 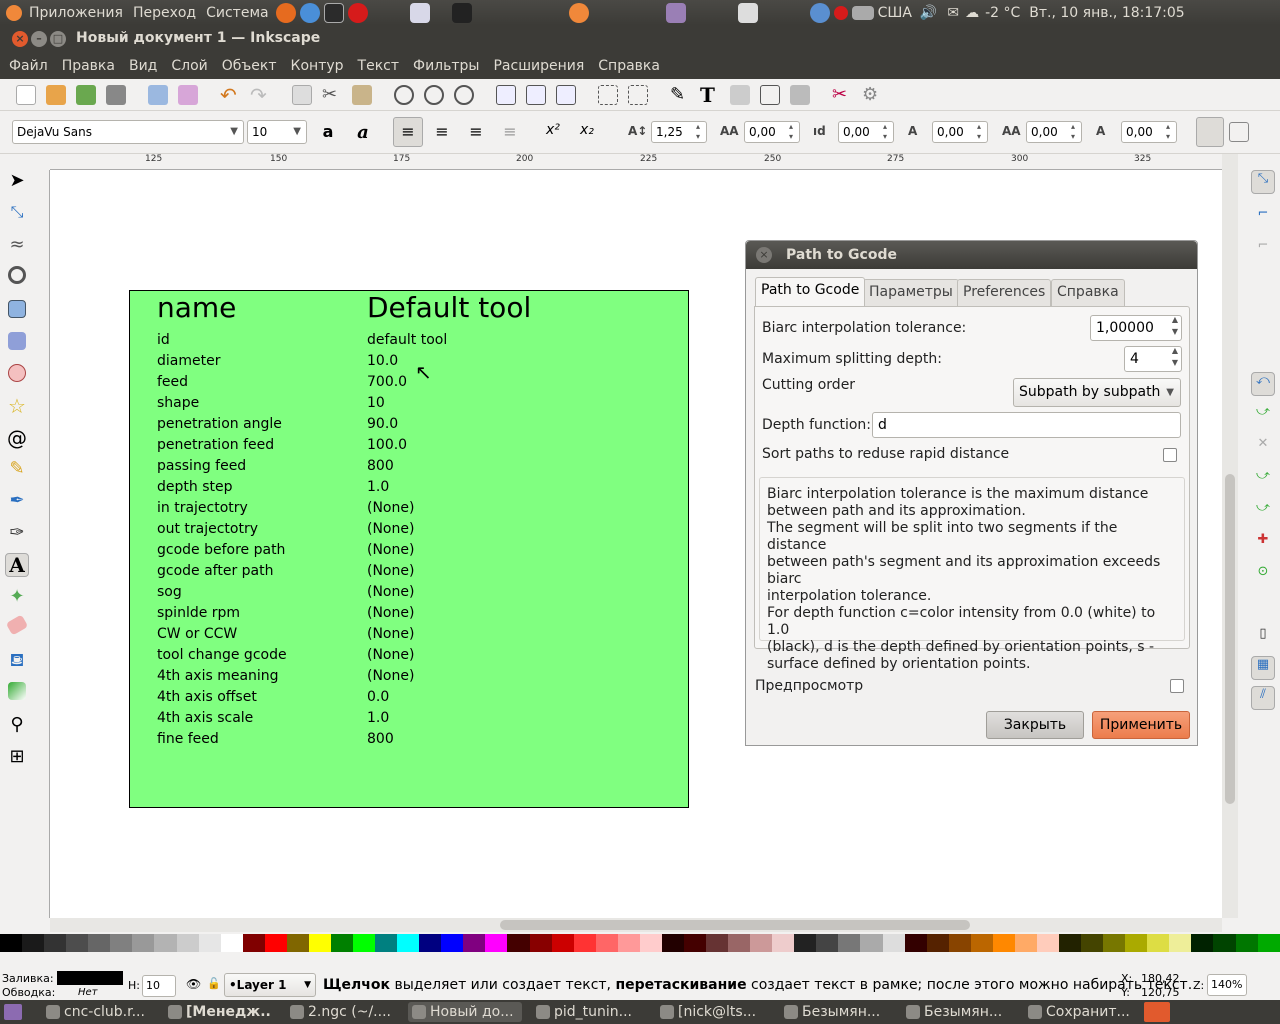 What do you see at coordinates (20, 39) in the screenshot?
I see `close-window-icon: ×` at bounding box center [20, 39].